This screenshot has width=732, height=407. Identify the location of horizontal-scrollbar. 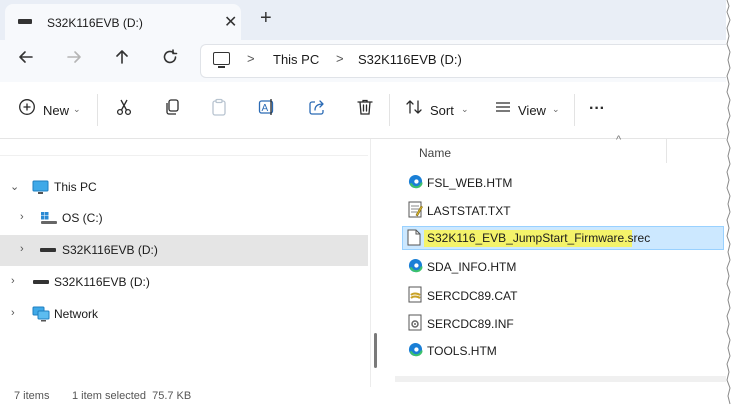
(560, 379).